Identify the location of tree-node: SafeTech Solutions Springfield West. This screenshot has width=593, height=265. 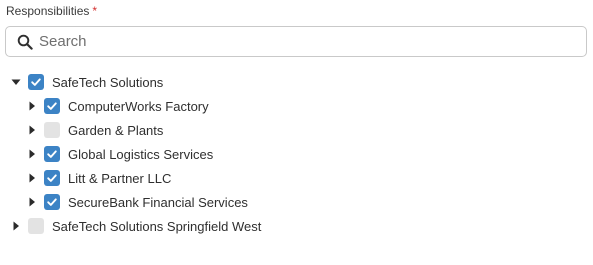
(135, 226).